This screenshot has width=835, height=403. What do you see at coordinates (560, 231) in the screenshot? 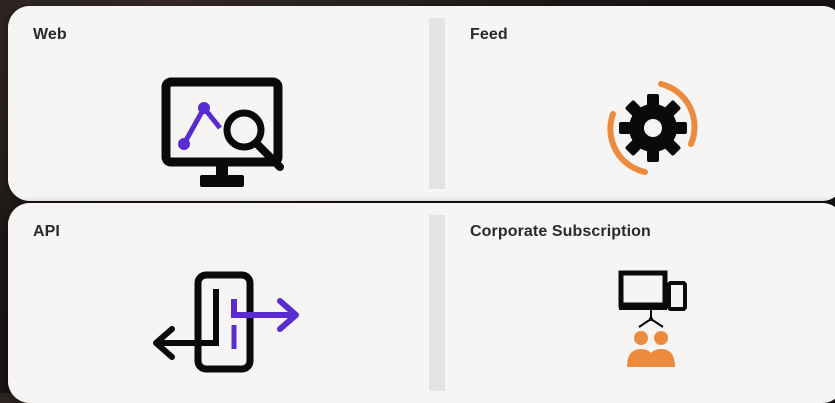
I see `card-corporate-subscription-title: Corporate Subscription` at bounding box center [560, 231].